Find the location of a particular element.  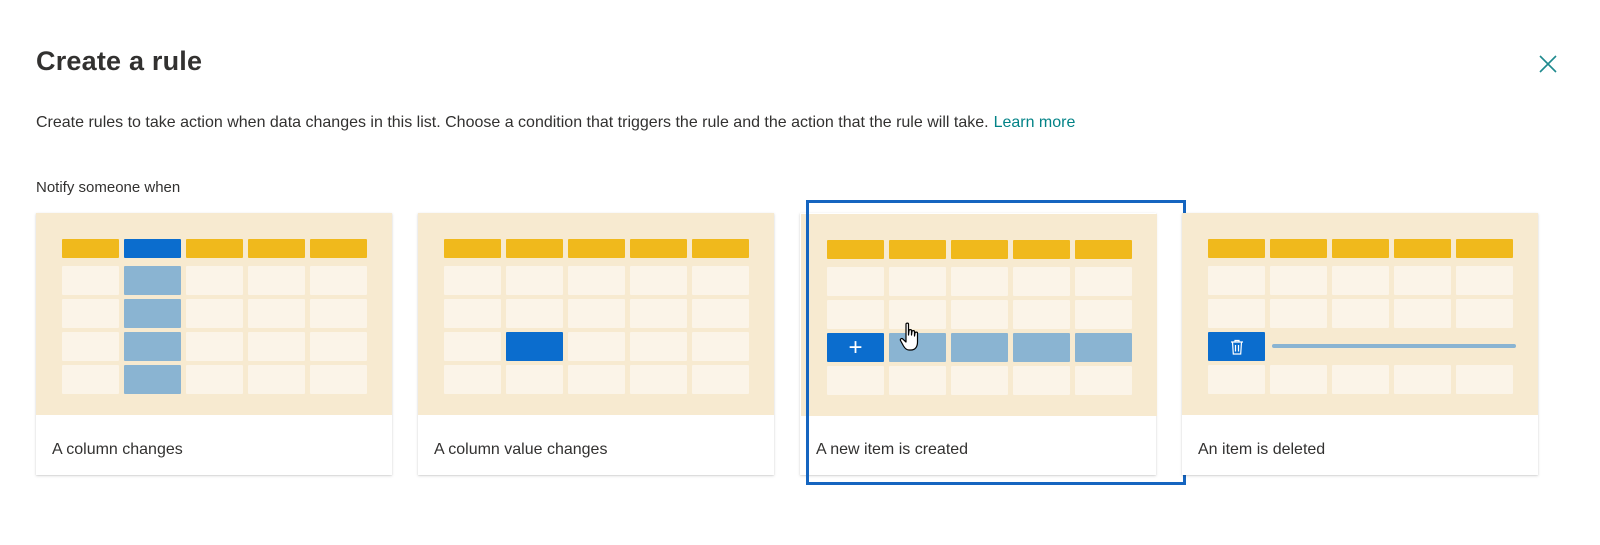

card-label: An item is deleted is located at coordinates (1262, 449).